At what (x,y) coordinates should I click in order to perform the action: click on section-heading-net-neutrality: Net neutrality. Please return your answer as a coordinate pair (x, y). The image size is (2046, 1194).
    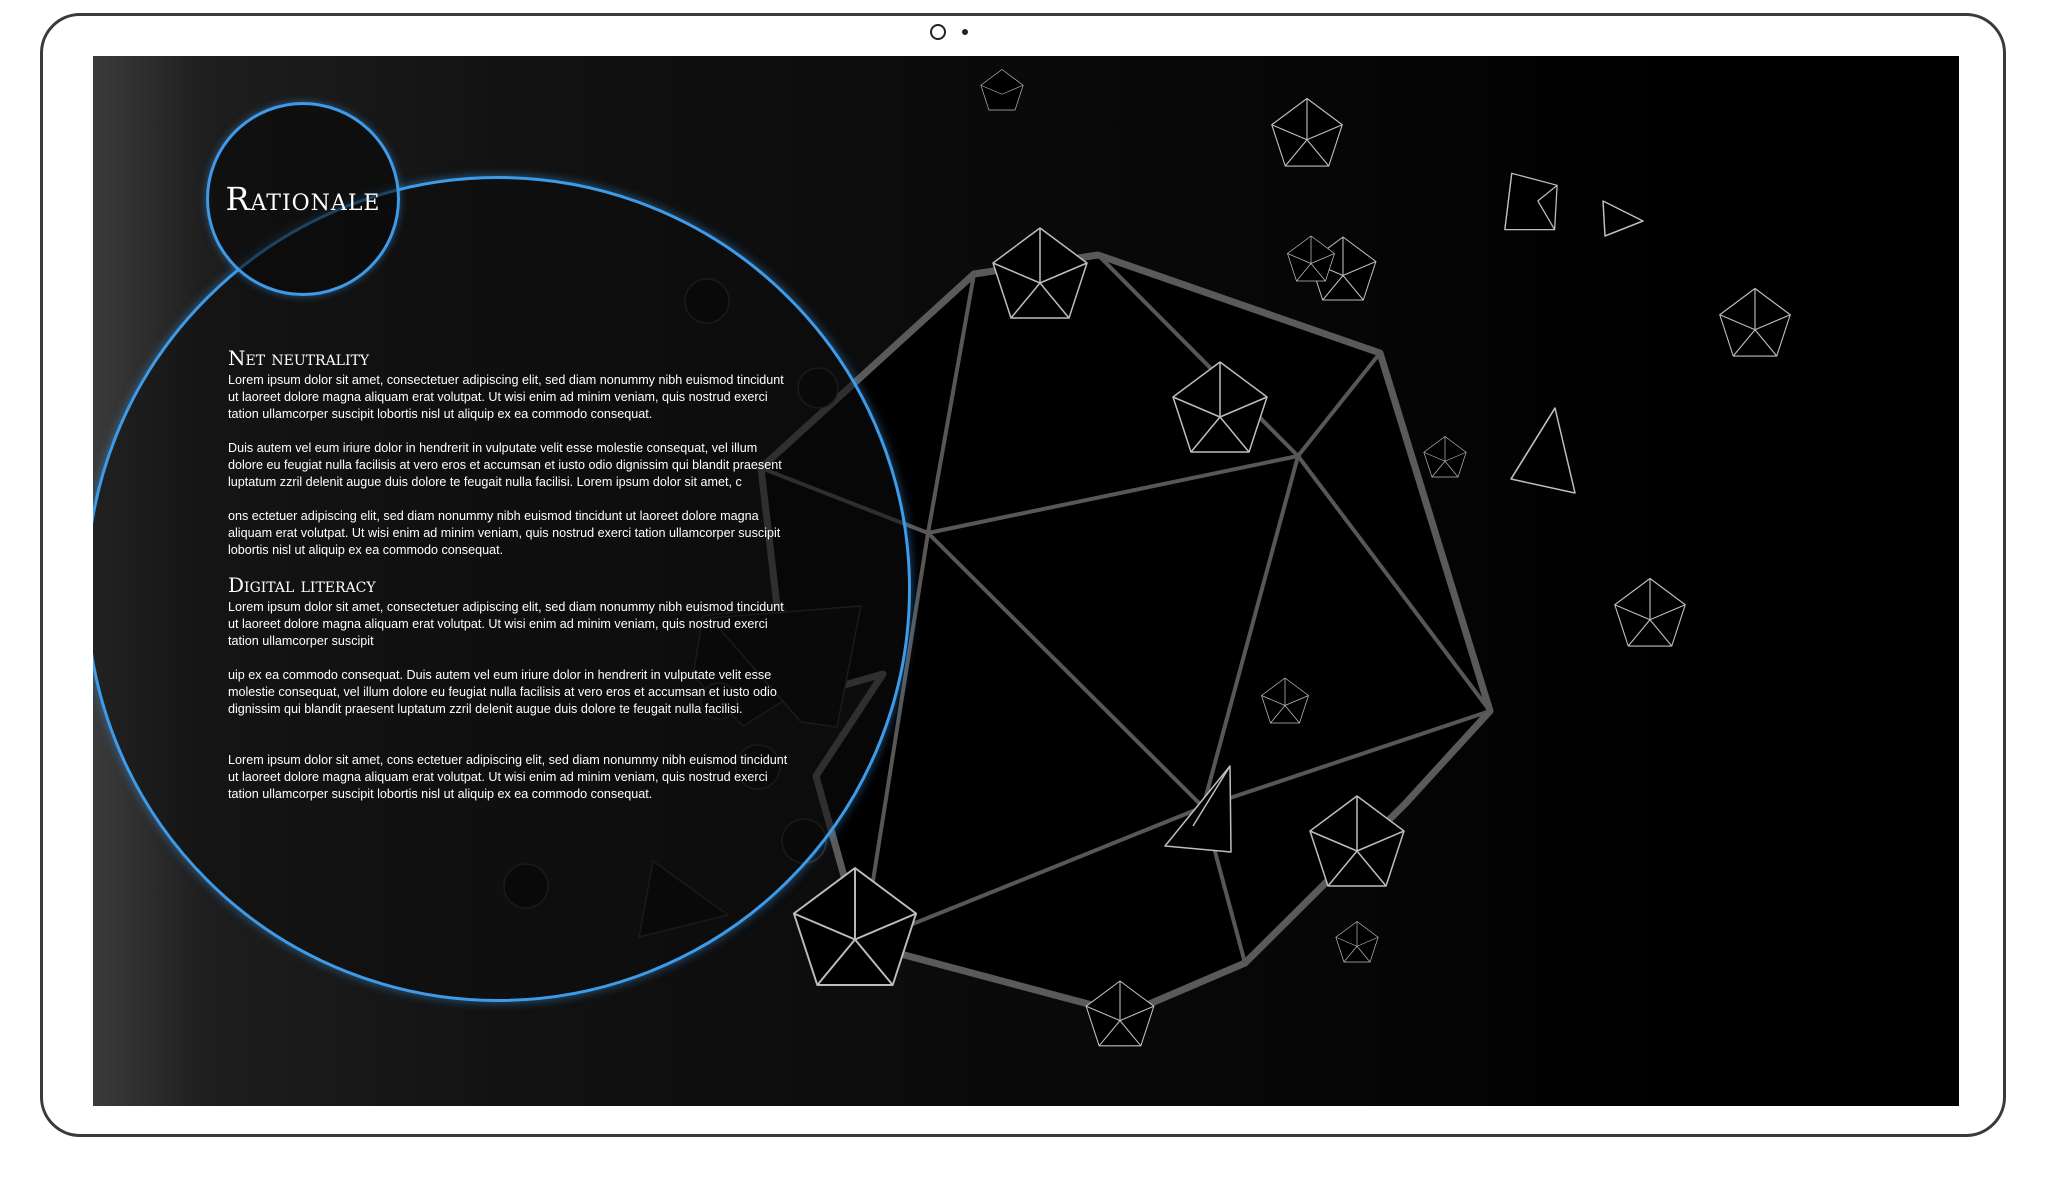
    Looking at the image, I should click on (299, 358).